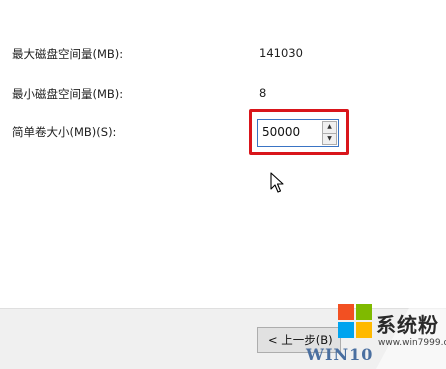 Image resolution: width=446 pixels, height=369 pixels. Describe the element at coordinates (281, 132) in the screenshot. I see `volume-size-input: 50000` at that location.